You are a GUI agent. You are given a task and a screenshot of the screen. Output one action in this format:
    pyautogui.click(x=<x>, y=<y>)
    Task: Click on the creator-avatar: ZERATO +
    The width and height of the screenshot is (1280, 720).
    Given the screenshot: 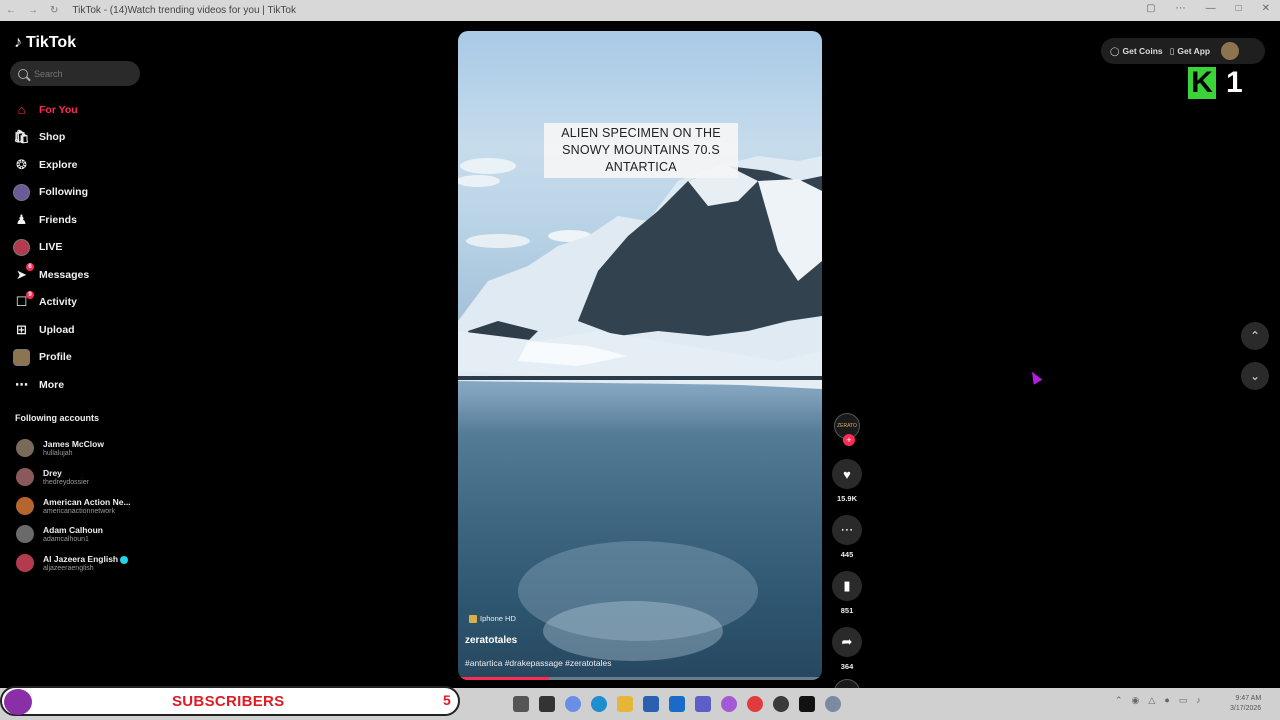 What is the action you would take?
    pyautogui.click(x=847, y=429)
    